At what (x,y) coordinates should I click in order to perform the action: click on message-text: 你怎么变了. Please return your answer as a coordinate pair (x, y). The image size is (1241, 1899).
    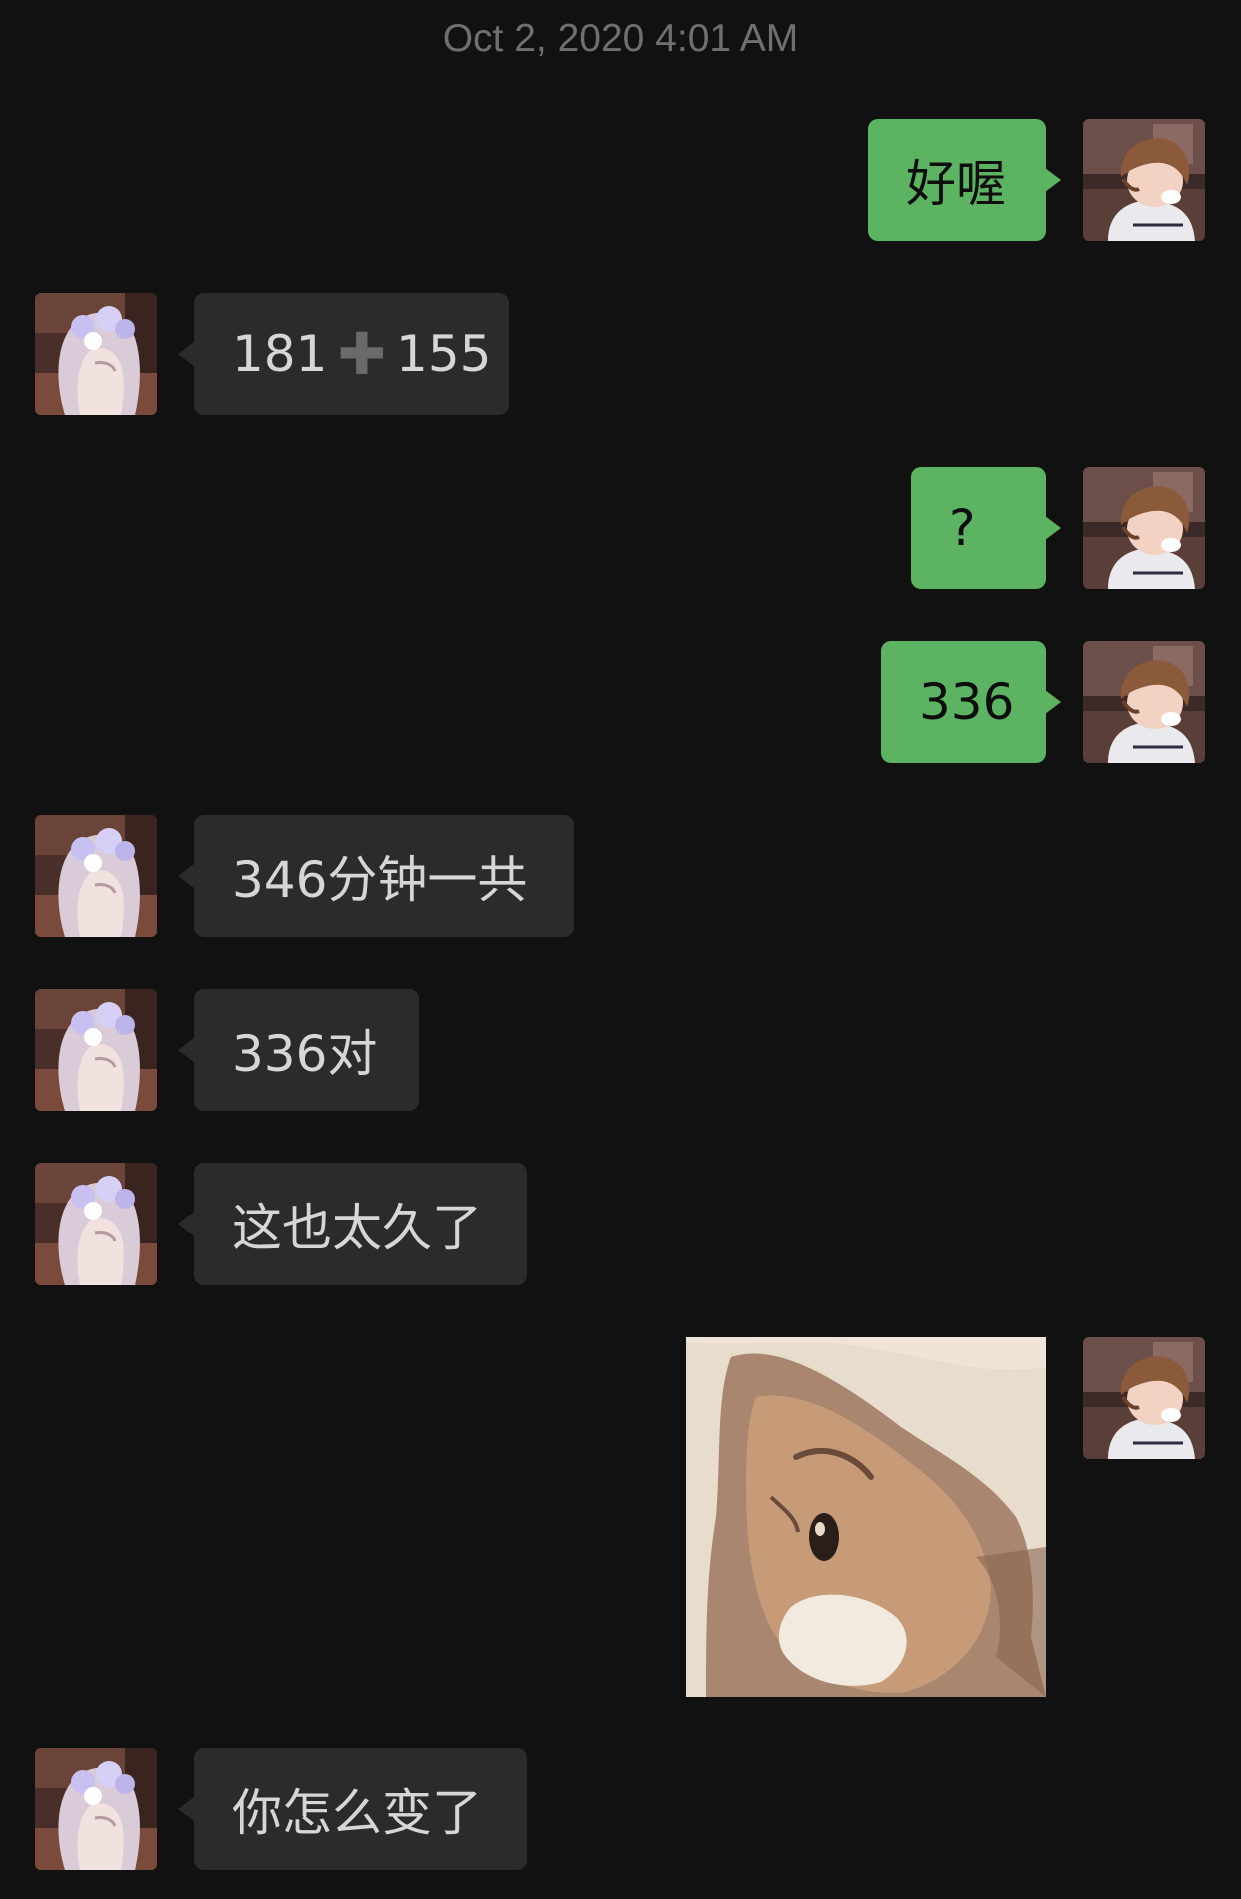
    Looking at the image, I should click on (357, 1813).